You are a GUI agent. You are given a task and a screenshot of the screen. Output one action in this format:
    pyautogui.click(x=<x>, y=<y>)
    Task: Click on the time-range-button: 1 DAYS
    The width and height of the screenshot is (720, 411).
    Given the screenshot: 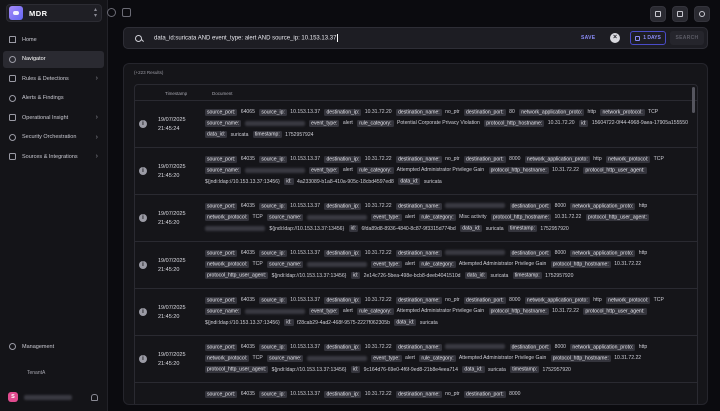 What is the action you would take?
    pyautogui.click(x=648, y=38)
    